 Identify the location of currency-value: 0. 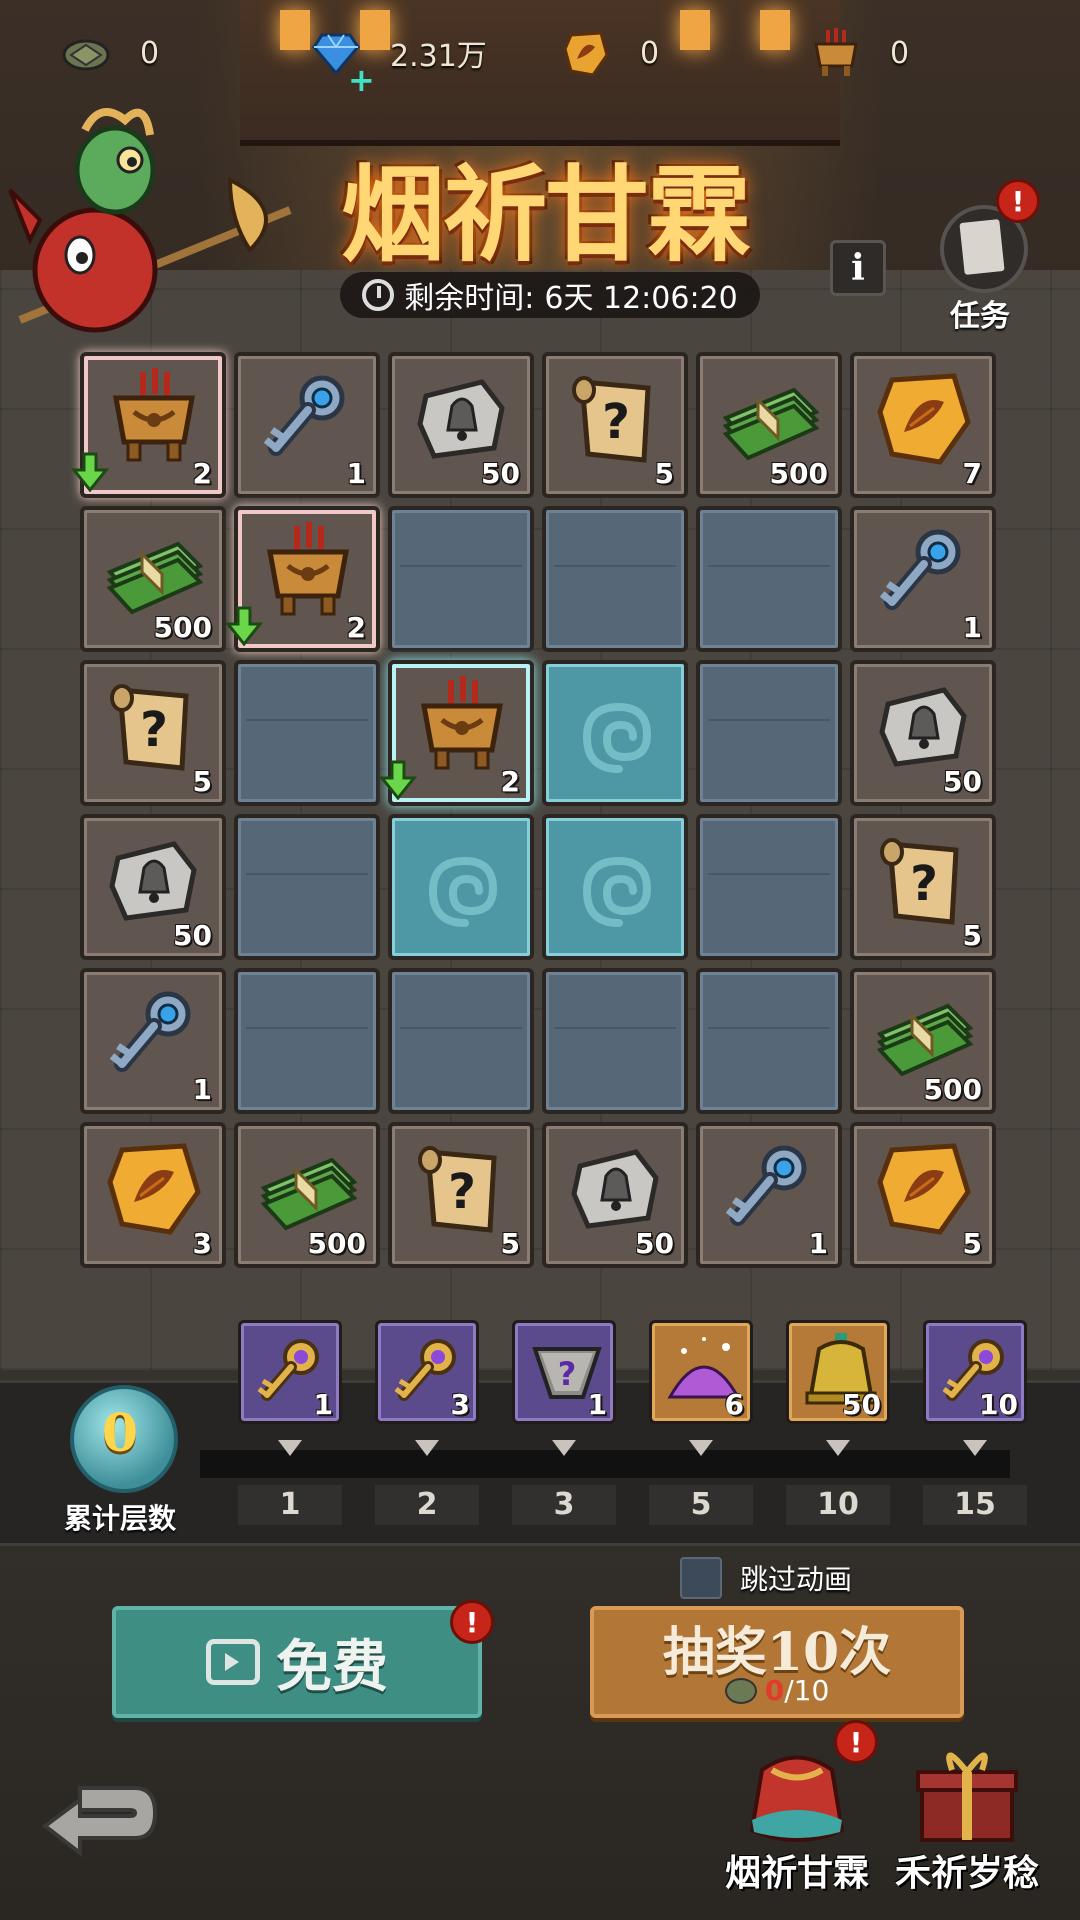
(150, 53).